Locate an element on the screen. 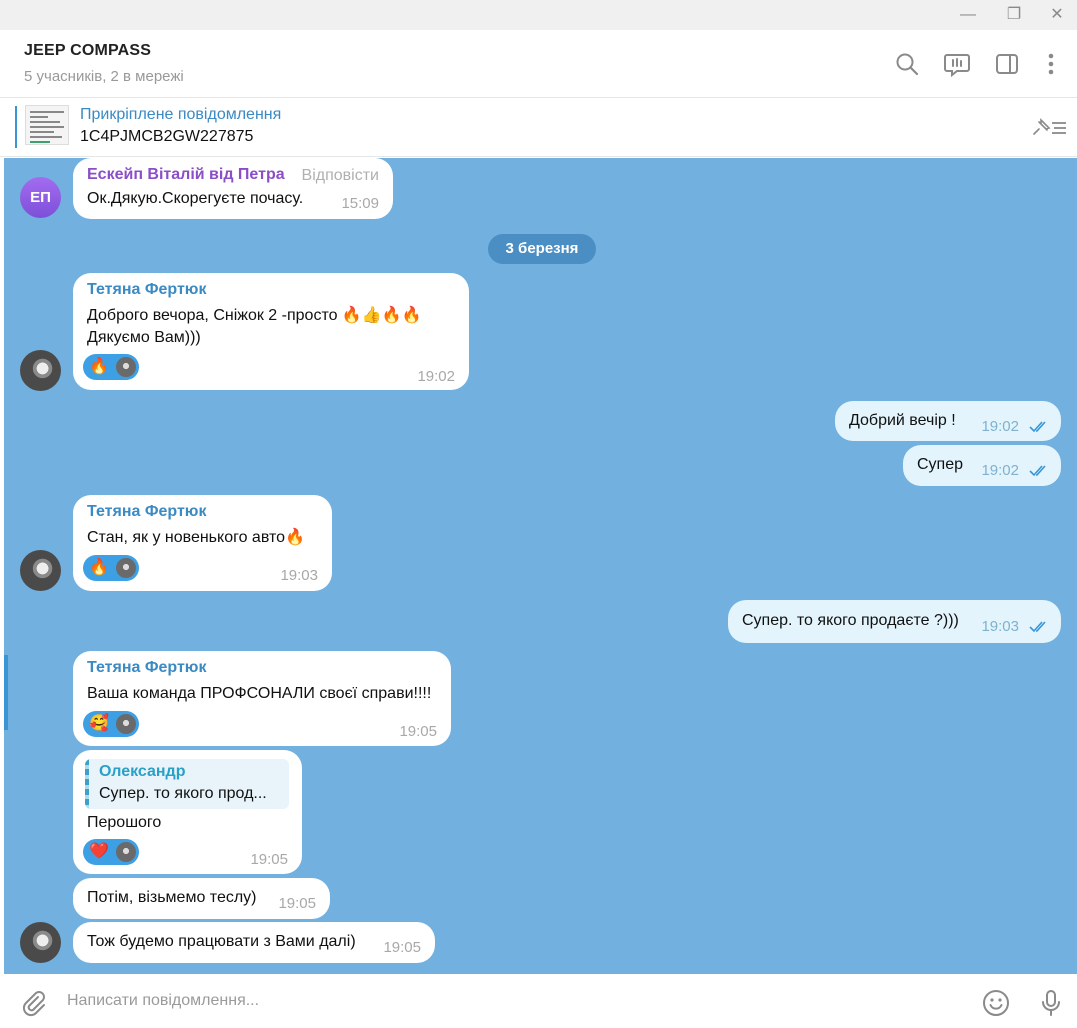 The width and height of the screenshot is (1077, 1028). pinned-text: 1C4PJMCB2GW227875 is located at coordinates (167, 136).